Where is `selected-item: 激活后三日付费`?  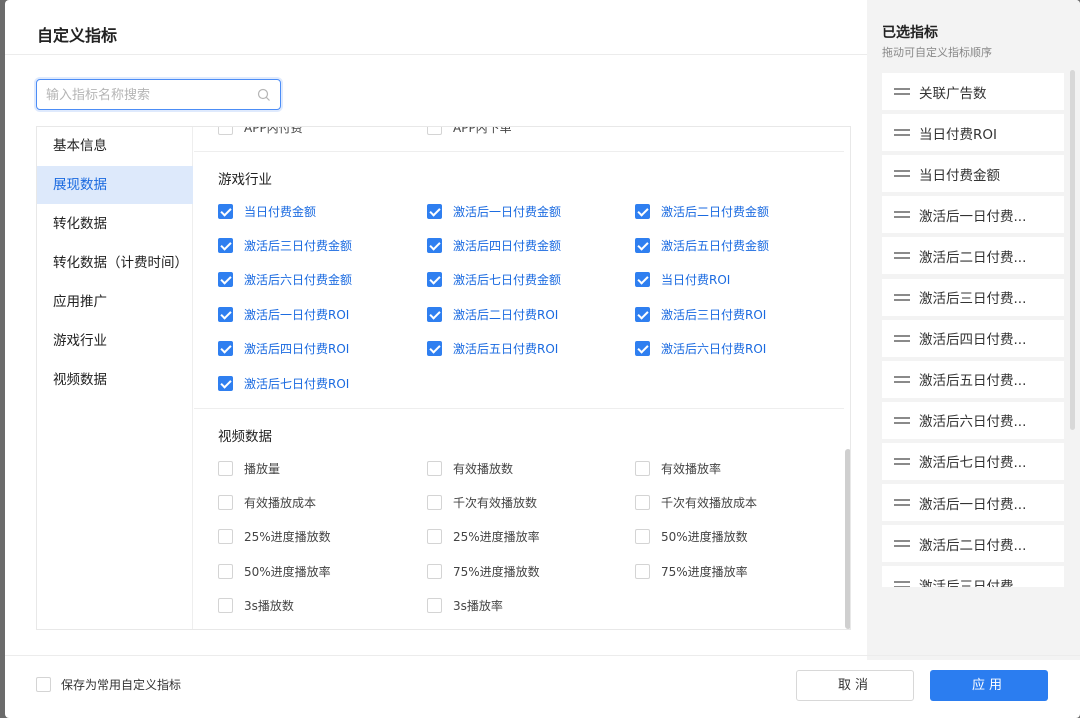 selected-item: 激活后三日付费 is located at coordinates (973, 576).